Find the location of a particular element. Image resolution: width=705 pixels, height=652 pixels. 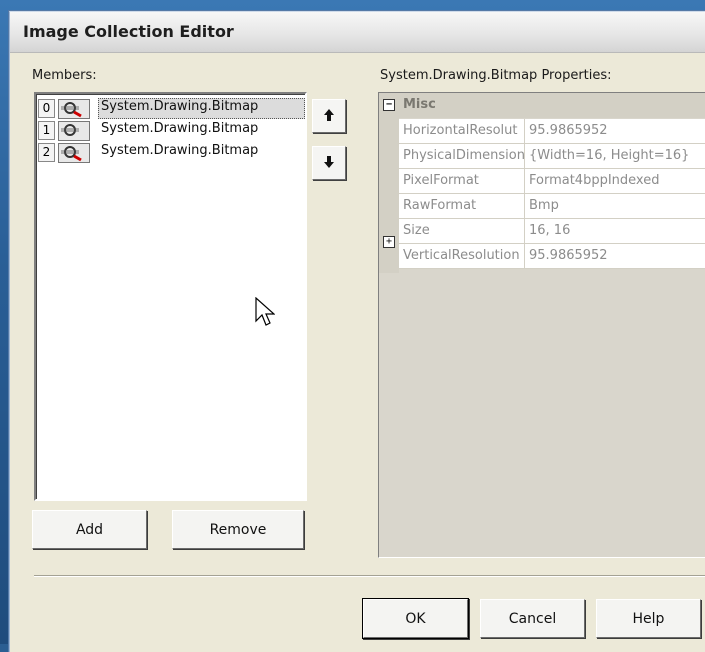

property-name: Size is located at coordinates (462, 231).